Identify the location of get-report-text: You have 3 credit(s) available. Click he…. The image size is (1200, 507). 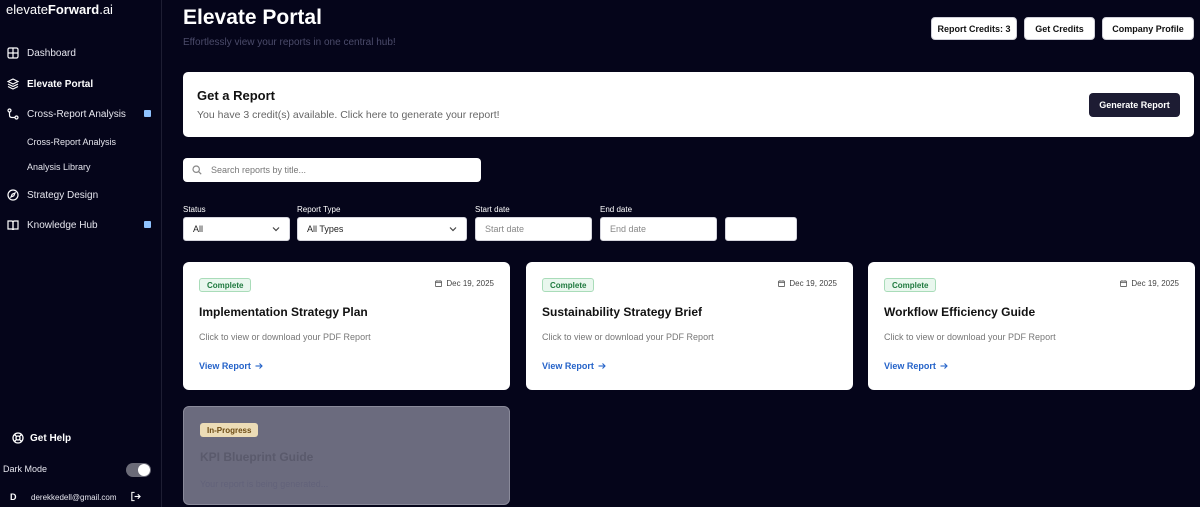
(348, 115).